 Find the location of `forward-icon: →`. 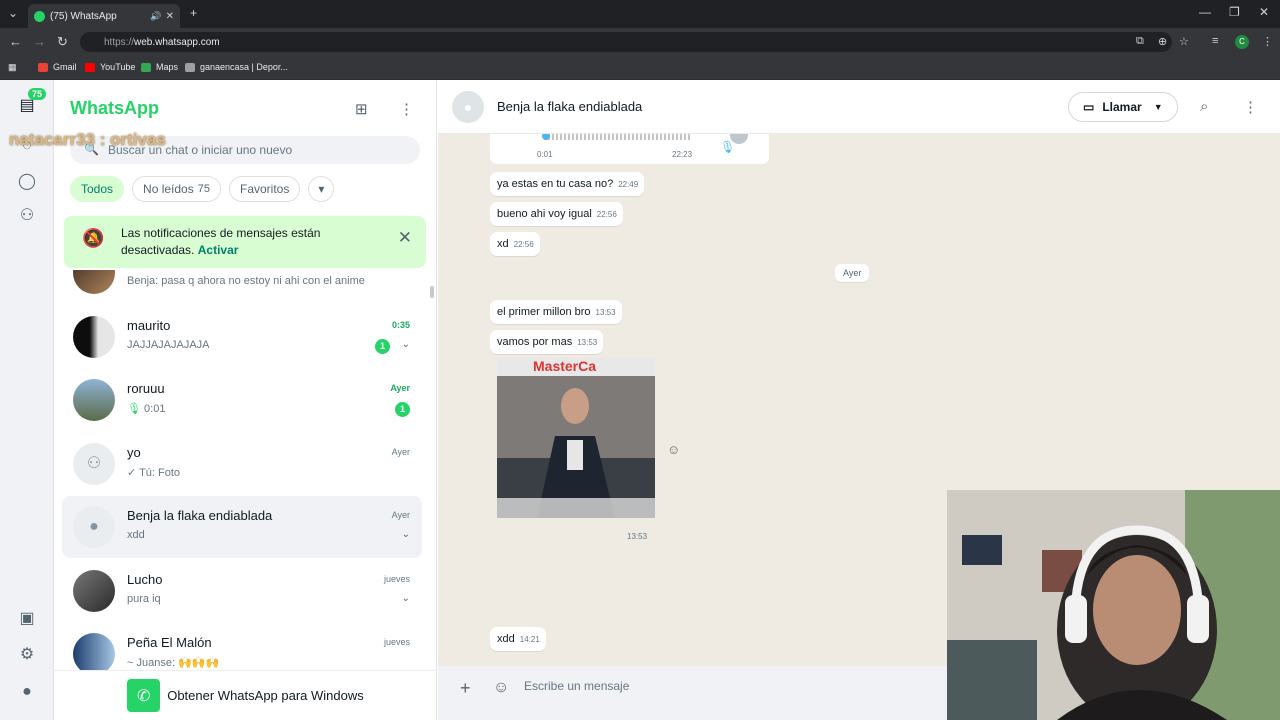

forward-icon: → is located at coordinates (39, 41).